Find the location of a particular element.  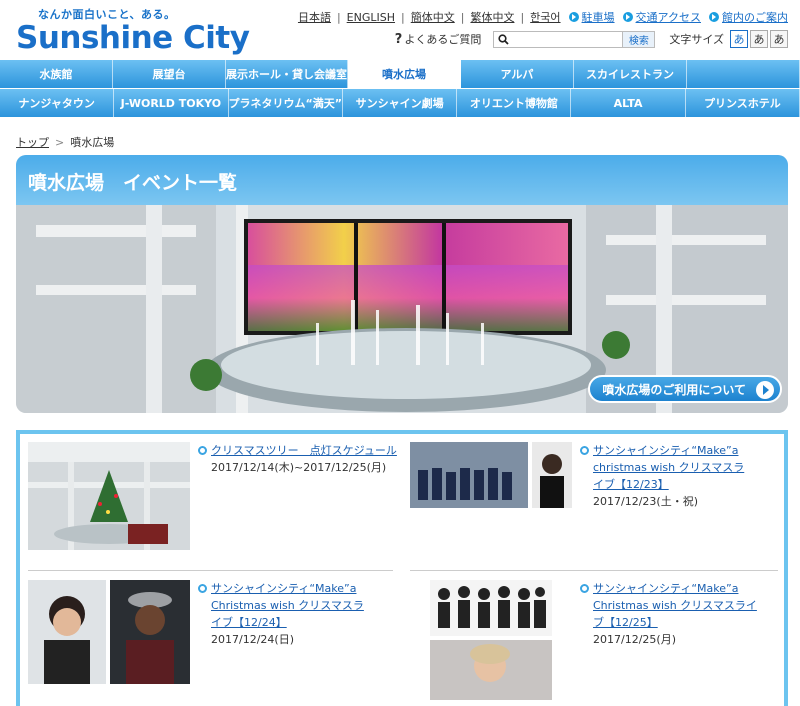

nav-item-row1-2: 展示ホール・貸し会議室 is located at coordinates (287, 74).